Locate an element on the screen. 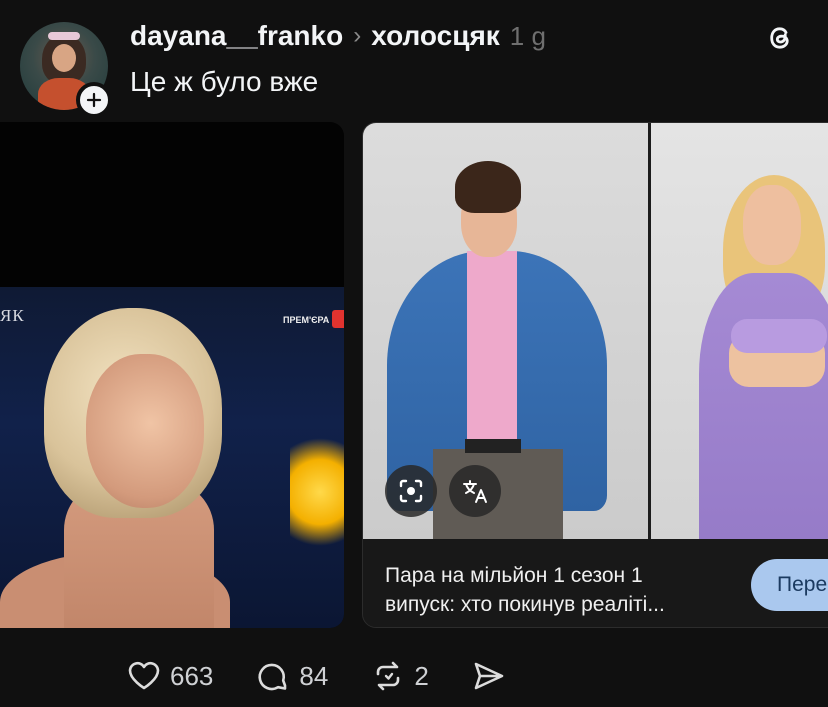 The image size is (828, 707). woman2-top is located at coordinates (779, 336).